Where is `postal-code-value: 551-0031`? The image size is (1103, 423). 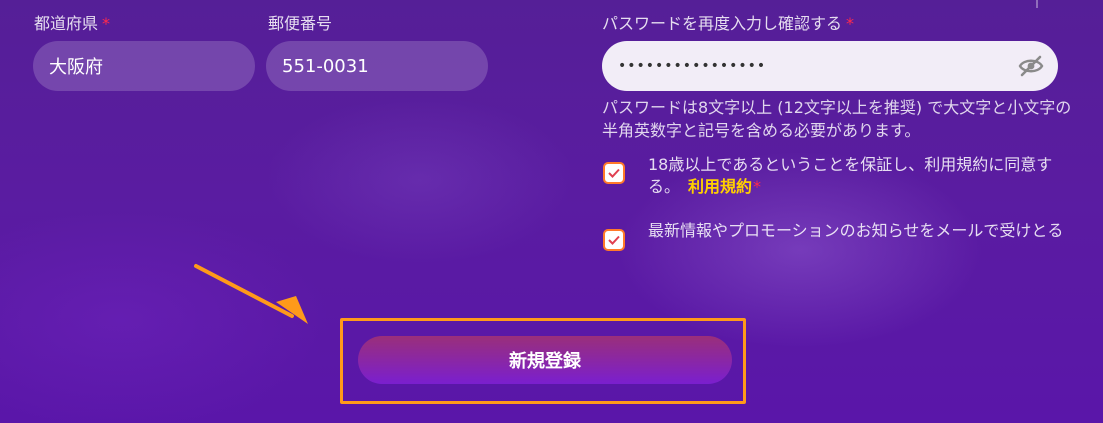
postal-code-value: 551-0031 is located at coordinates (325, 66).